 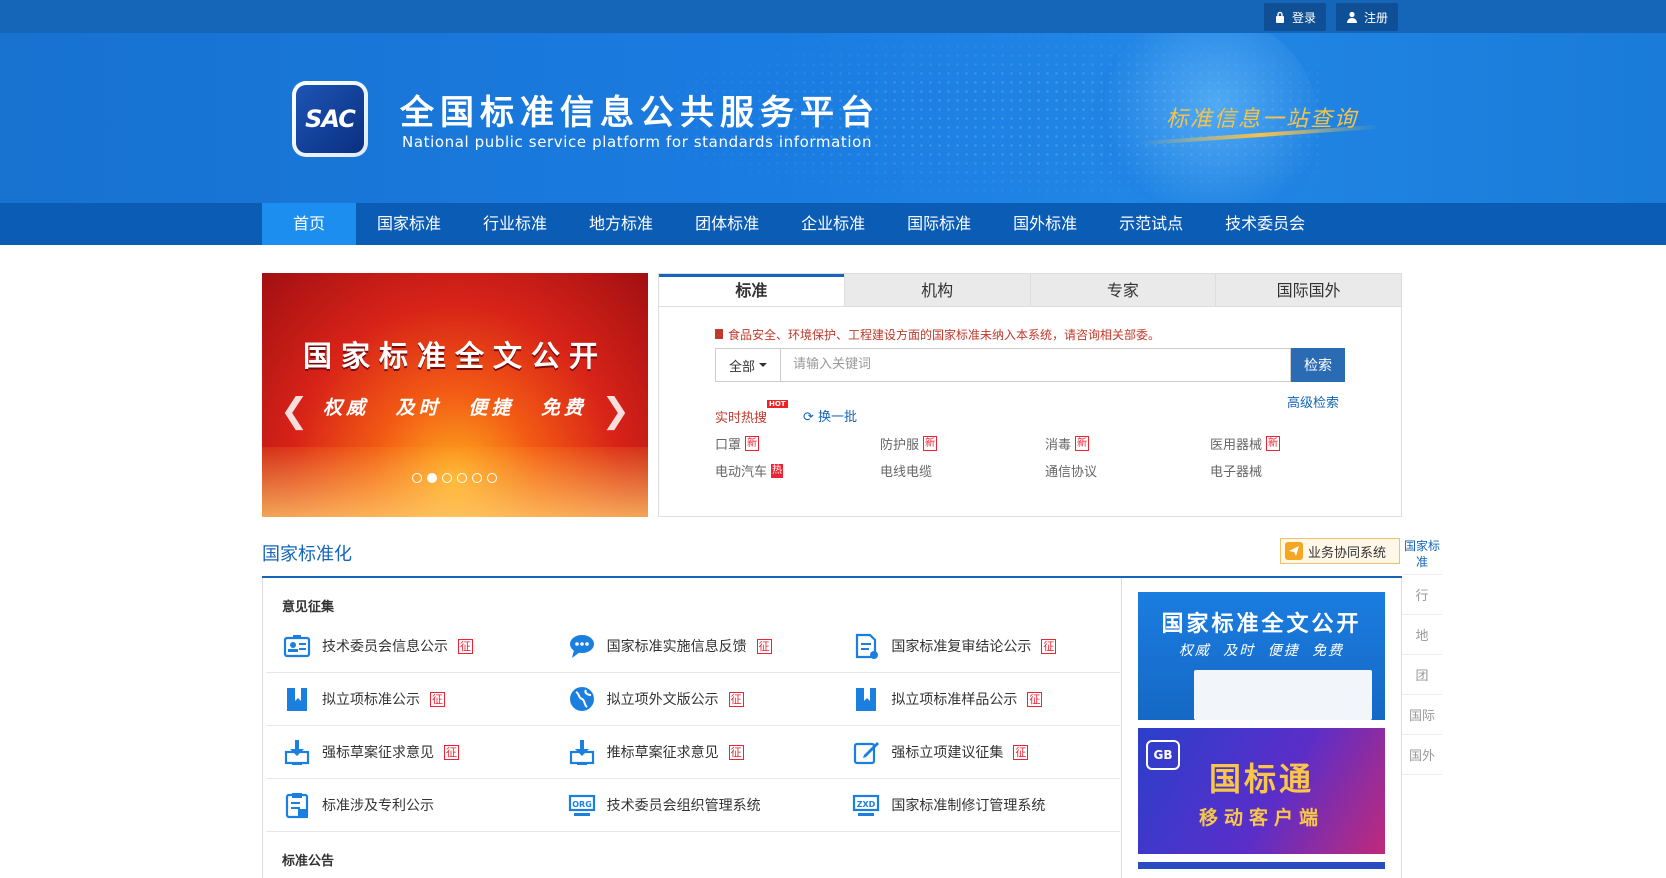 I want to click on opinion-link-label: 国家标准实施信息反馈, so click(x=676, y=647).